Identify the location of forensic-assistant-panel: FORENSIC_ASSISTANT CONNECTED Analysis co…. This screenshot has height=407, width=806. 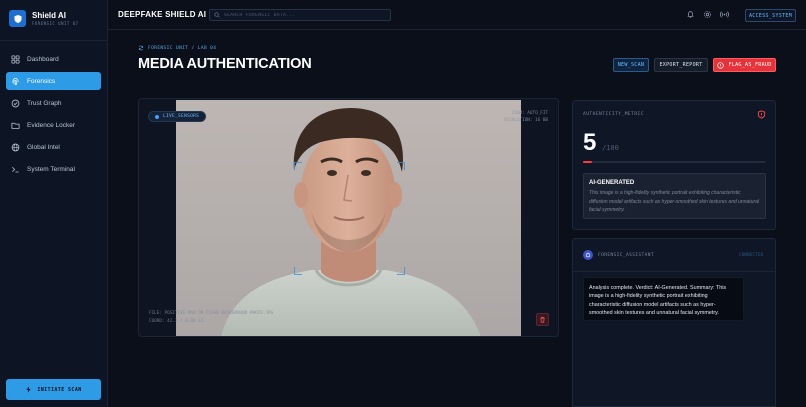
(674, 322).